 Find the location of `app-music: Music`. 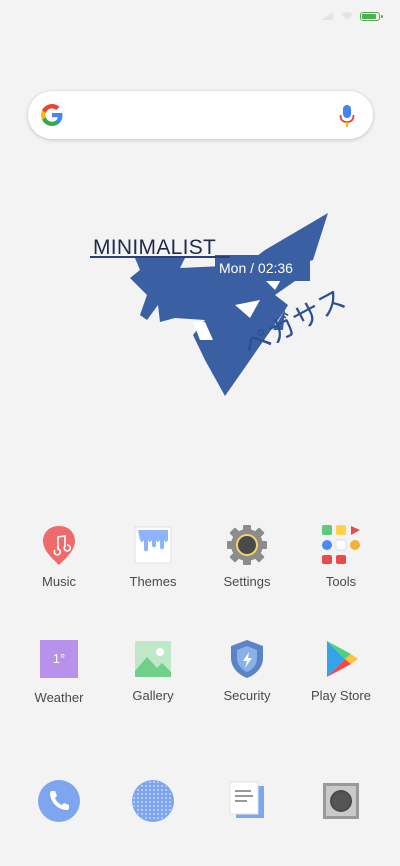

app-music: Music is located at coordinates (59, 556).